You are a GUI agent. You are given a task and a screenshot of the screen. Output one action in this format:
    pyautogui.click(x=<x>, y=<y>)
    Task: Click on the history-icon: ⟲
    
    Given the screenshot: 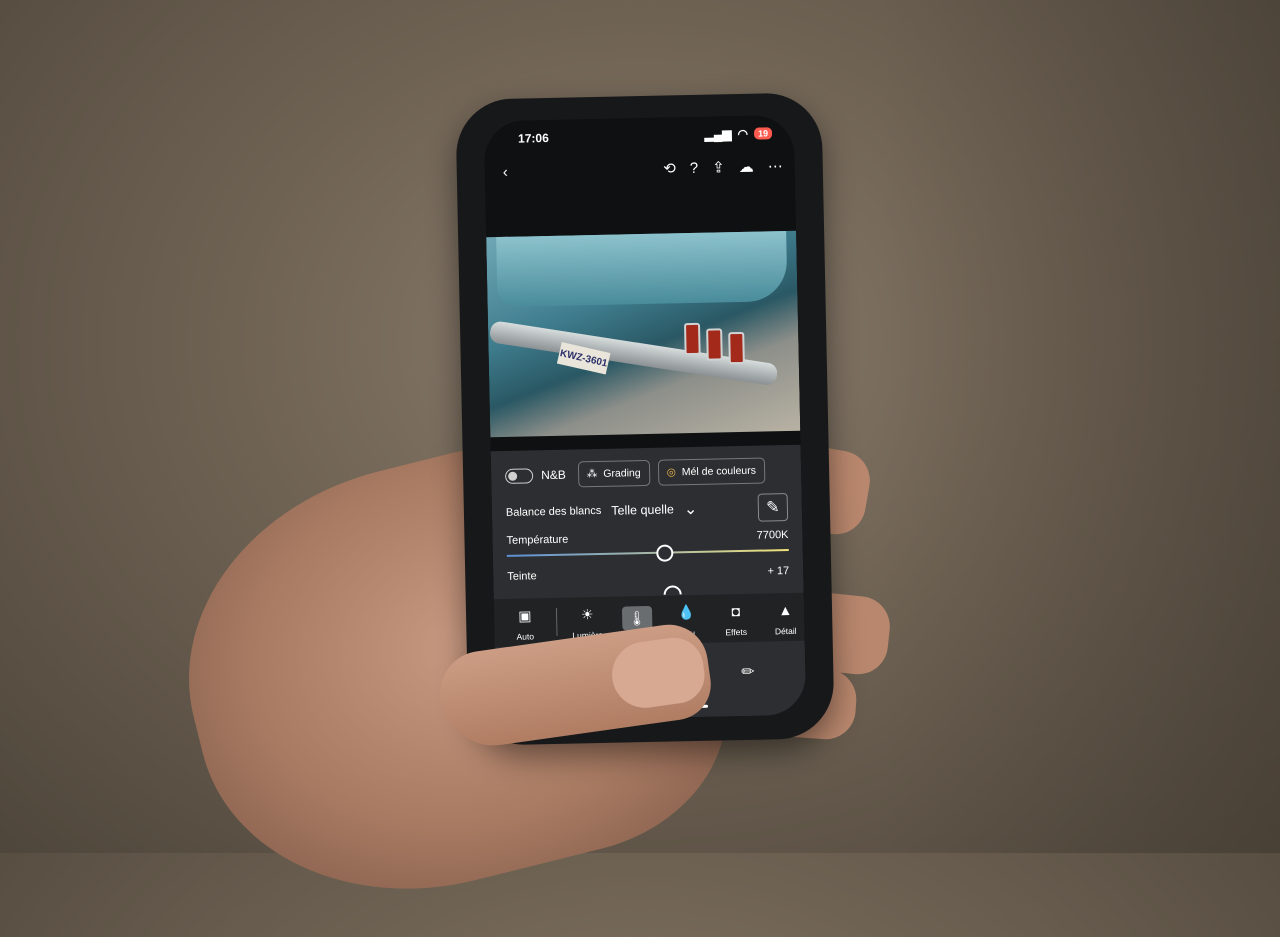 What is the action you would take?
    pyautogui.click(x=669, y=168)
    